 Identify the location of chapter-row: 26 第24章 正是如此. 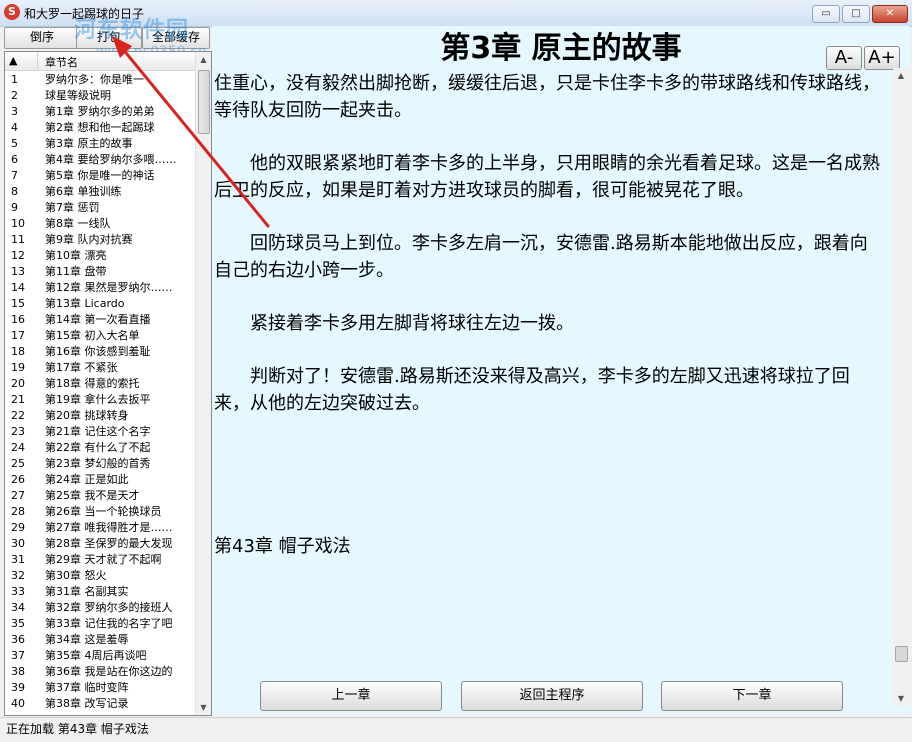
(101, 480).